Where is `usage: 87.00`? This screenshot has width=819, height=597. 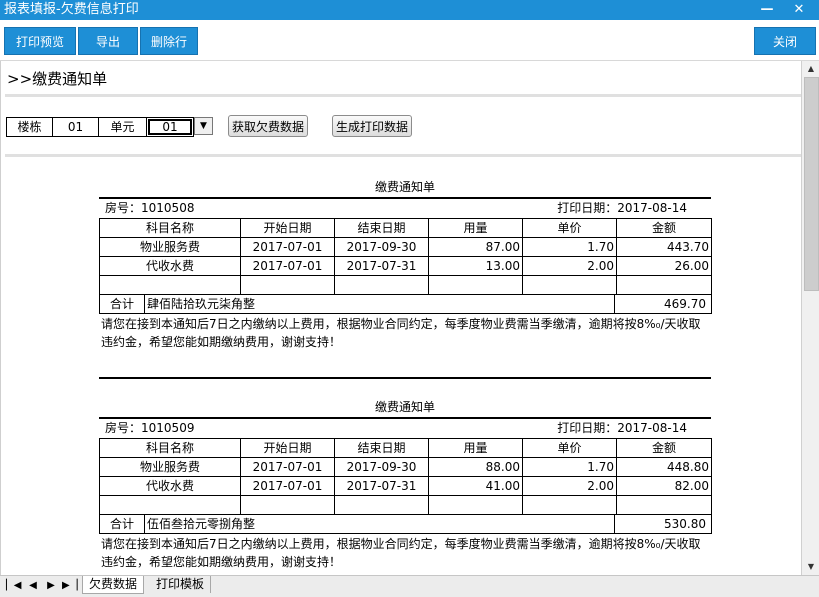
usage: 87.00 is located at coordinates (475, 247).